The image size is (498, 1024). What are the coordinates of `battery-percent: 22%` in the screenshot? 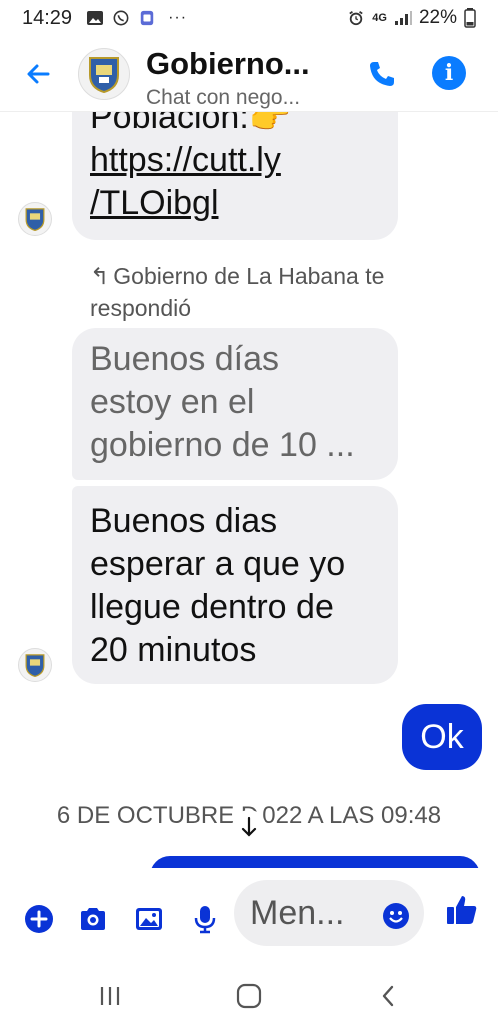 It's located at (437, 17).